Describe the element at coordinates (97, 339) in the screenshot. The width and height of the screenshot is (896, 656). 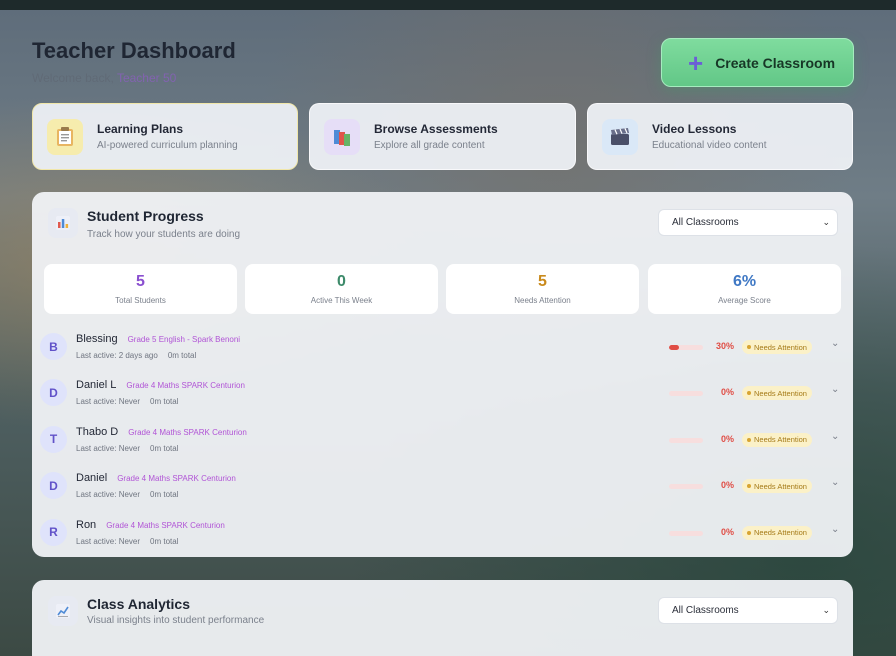
I see `student-name: Blessing` at that location.